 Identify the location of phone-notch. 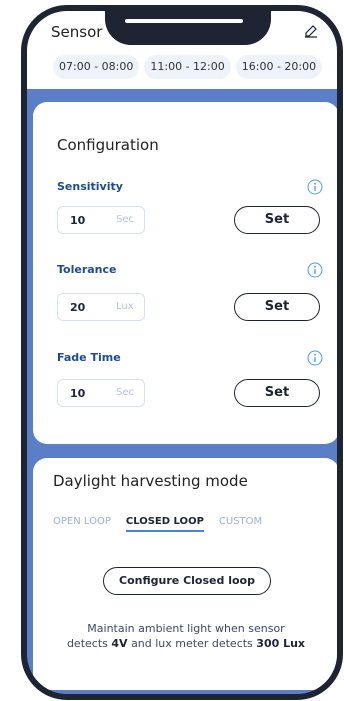
(188, 28).